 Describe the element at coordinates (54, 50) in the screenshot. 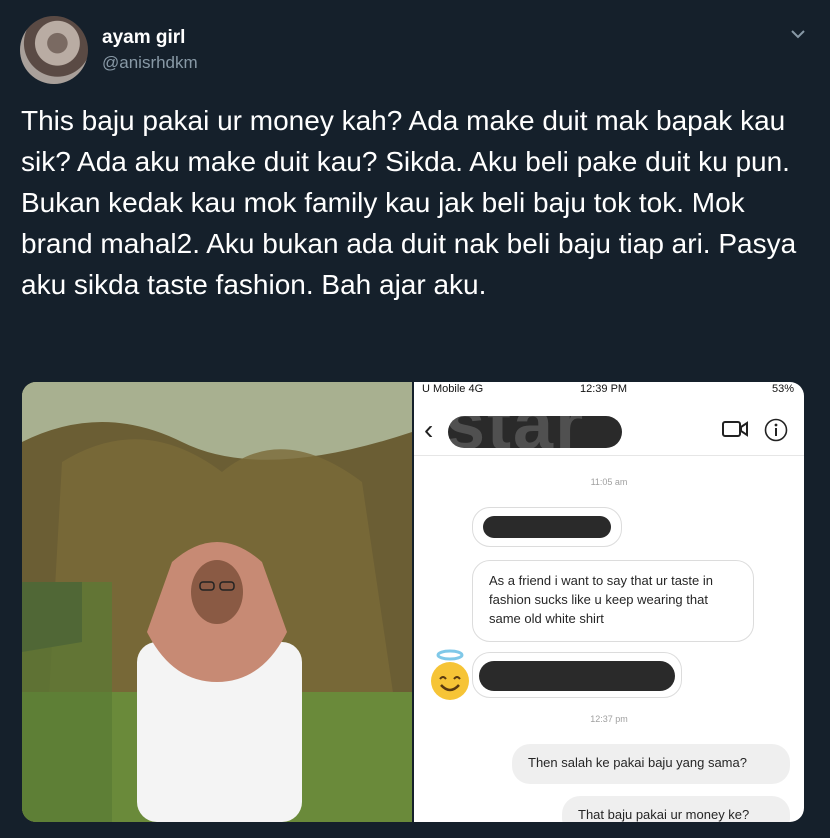

I see `avatar` at that location.